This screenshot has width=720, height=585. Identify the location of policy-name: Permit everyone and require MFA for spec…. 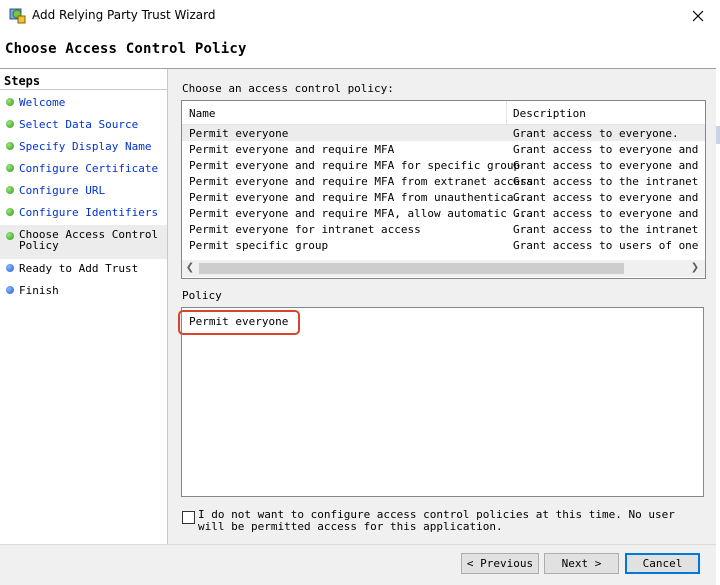
(355, 165).